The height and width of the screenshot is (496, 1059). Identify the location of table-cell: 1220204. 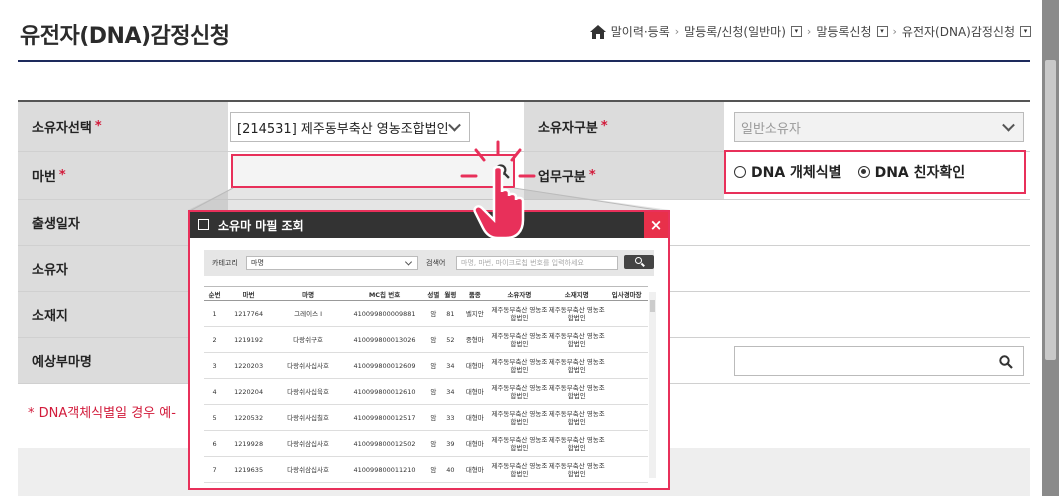
(248, 391).